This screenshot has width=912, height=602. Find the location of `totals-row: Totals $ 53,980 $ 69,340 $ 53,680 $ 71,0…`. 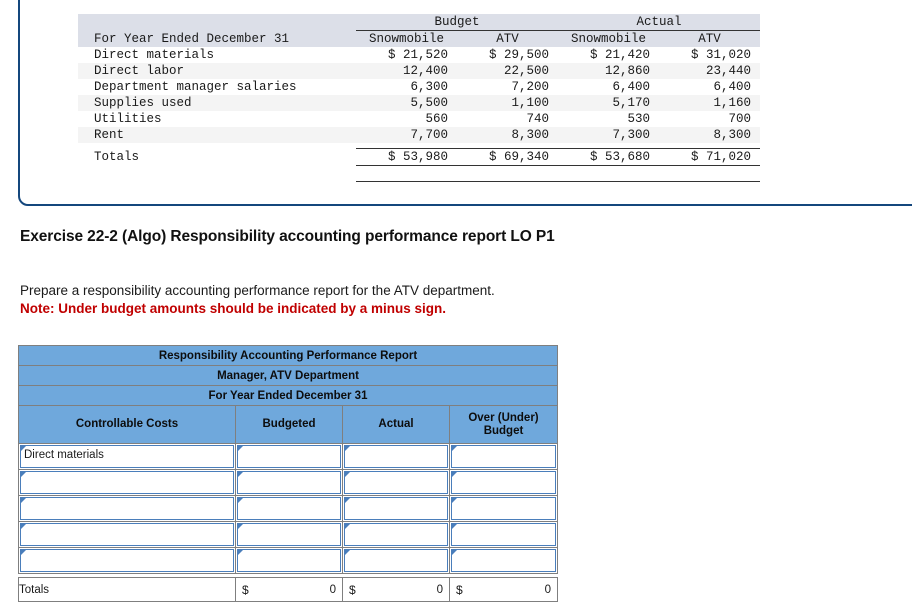

totals-row: Totals $ 53,980 $ 69,340 $ 53,680 $ 71,0… is located at coordinates (419, 157).